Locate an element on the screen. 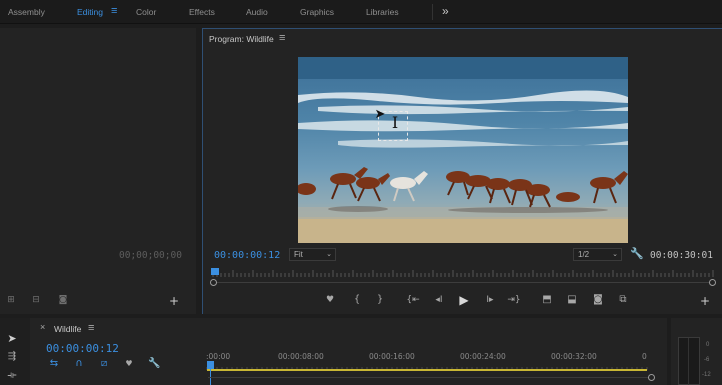  workspace-overflow-icon: » is located at coordinates (445, 11).